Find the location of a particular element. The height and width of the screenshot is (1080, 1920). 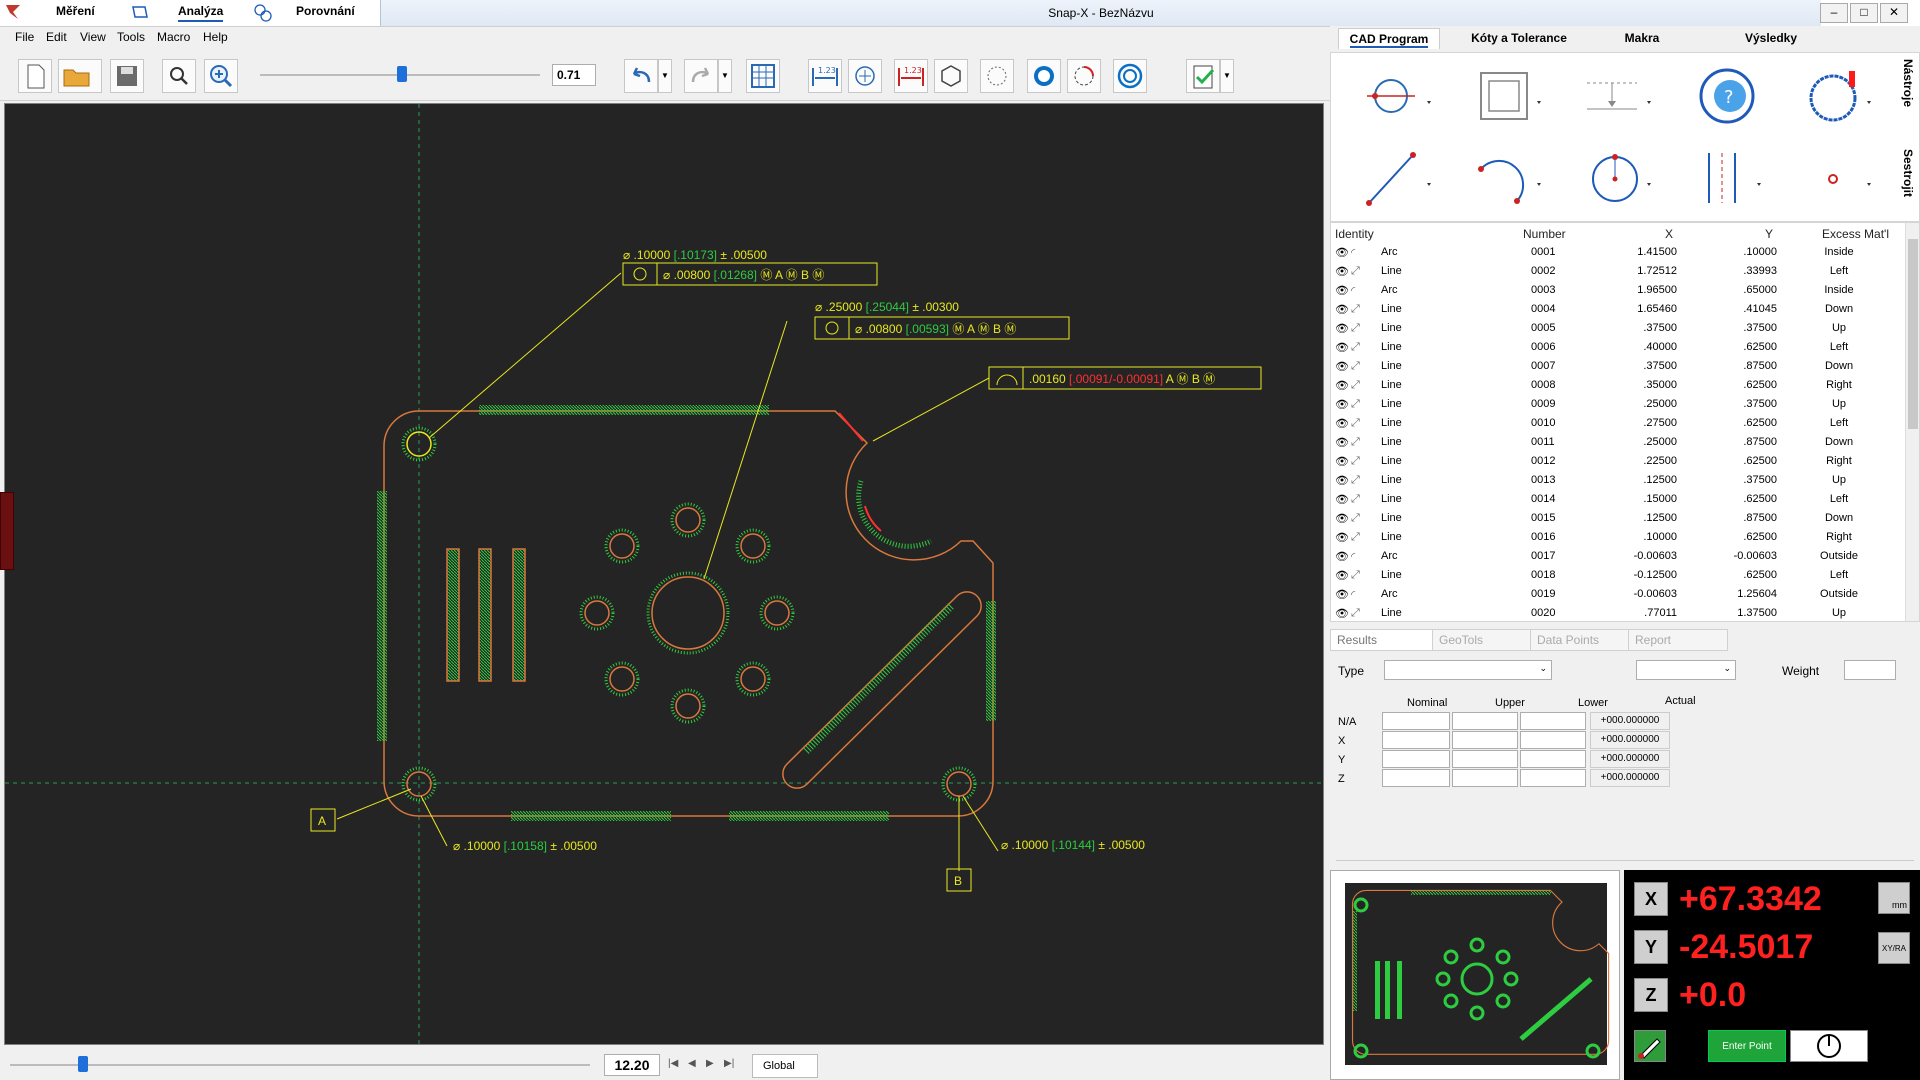

table-row: 👁 ◜ Arc 0003 1.96500 .65000 Inside is located at coordinates (1617, 290).